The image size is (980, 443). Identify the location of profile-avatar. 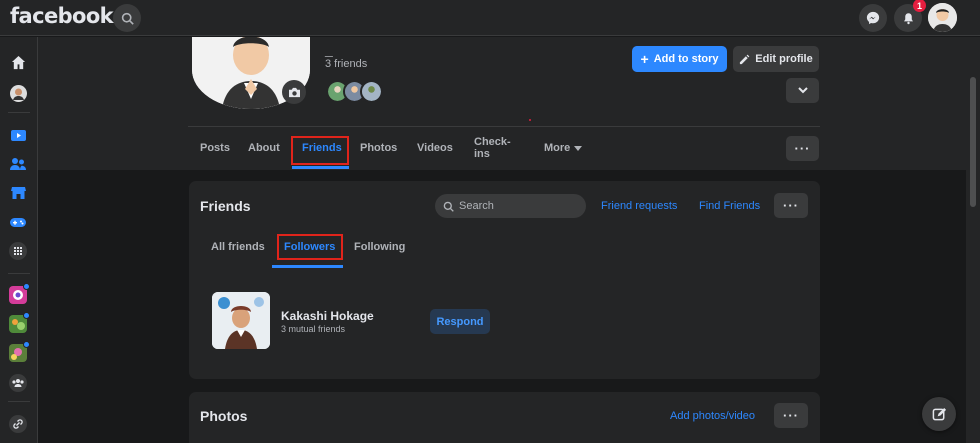
(18, 93).